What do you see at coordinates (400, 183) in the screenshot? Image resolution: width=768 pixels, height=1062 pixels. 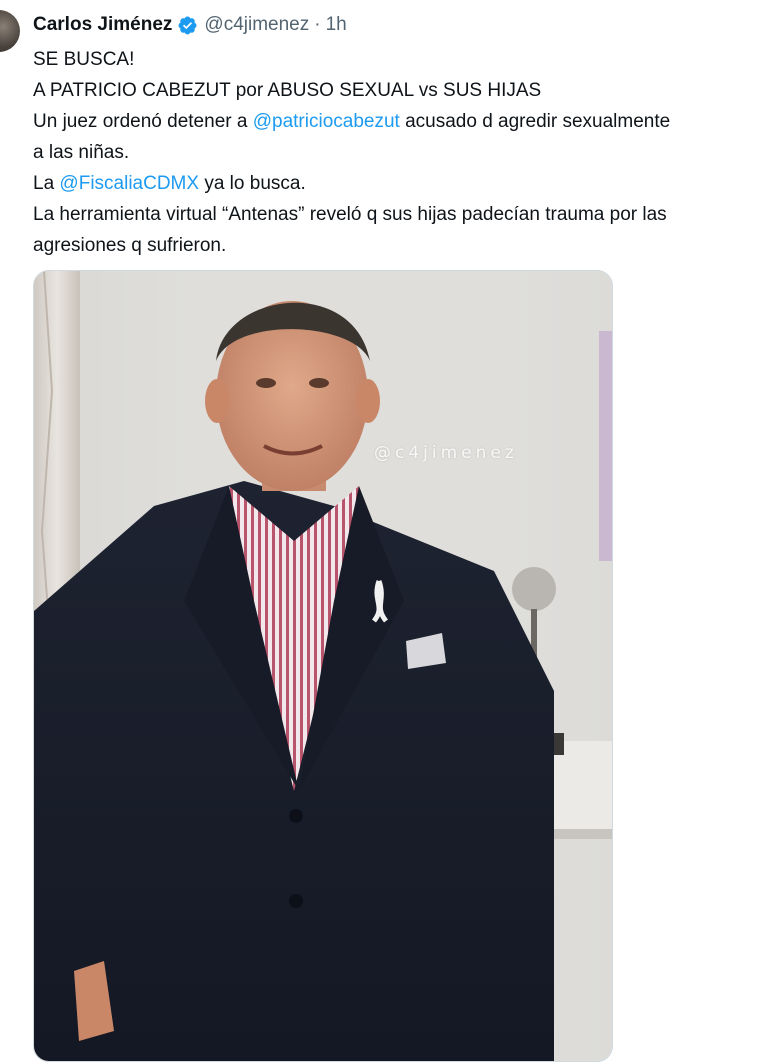 I see `tweet-text-line: La @FiscaliaCDMX ya lo busca.` at bounding box center [400, 183].